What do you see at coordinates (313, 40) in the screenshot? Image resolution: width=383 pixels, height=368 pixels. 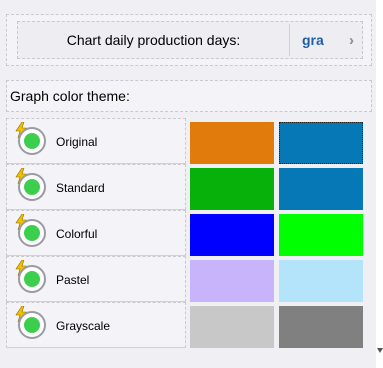 I see `production-days-value: gra` at bounding box center [313, 40].